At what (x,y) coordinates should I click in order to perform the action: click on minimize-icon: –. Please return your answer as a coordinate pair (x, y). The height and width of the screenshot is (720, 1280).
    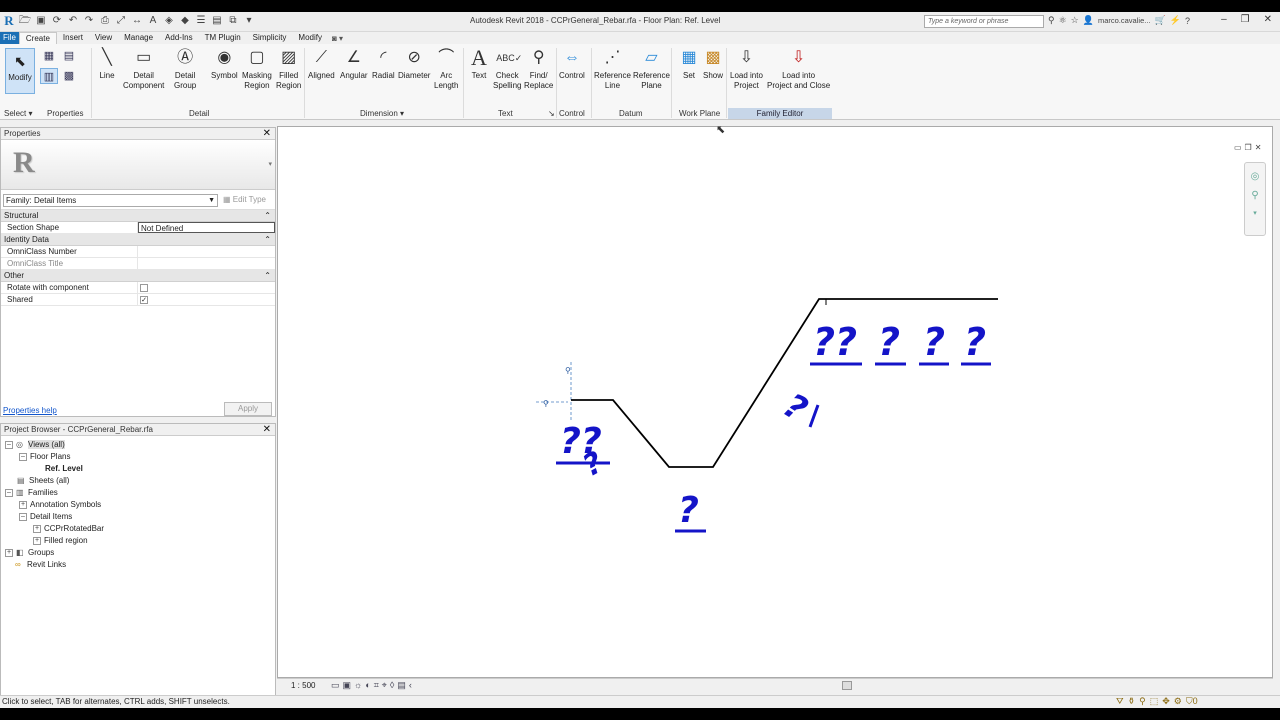
    Looking at the image, I should click on (1224, 19).